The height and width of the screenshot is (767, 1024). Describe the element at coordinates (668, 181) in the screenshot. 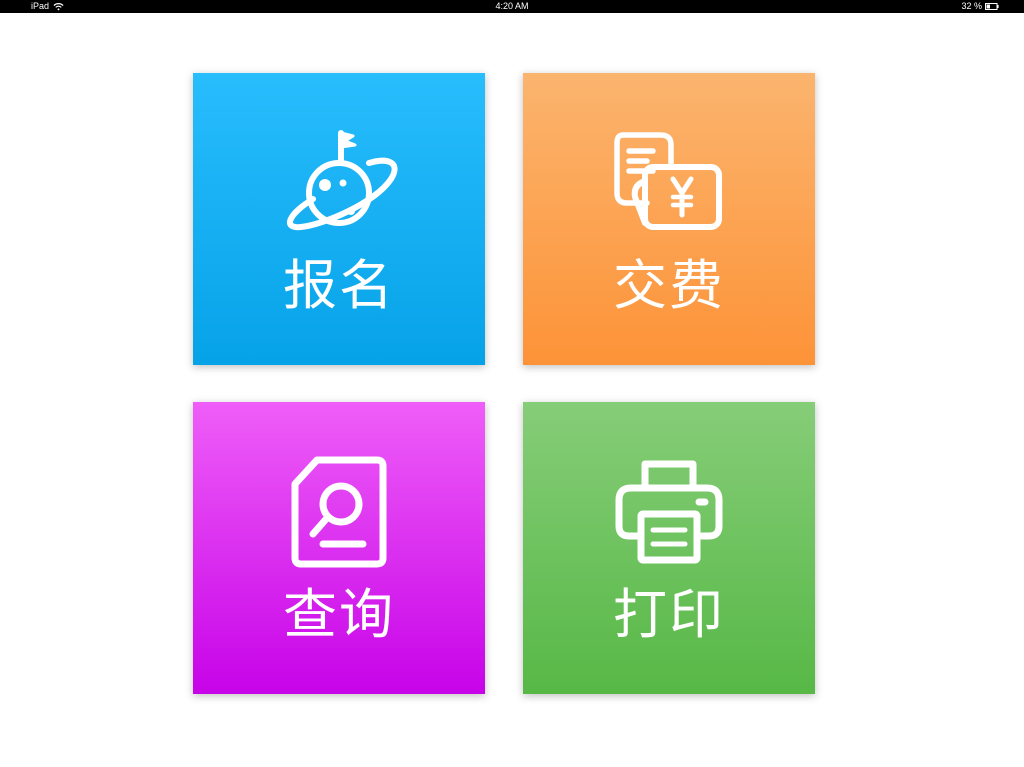

I see `invoice-yen-icon` at that location.